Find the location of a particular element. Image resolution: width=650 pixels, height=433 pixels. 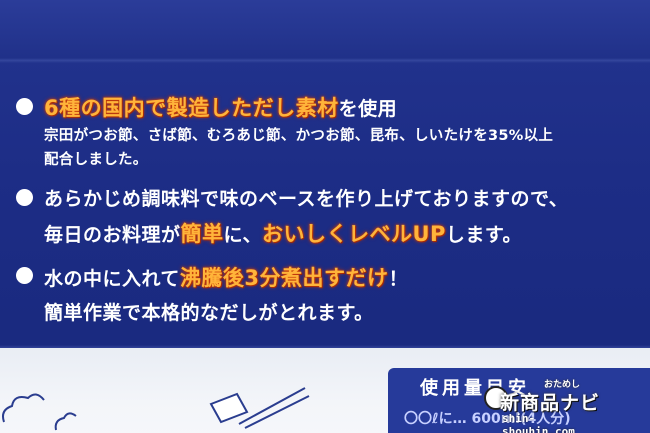

feature-3-line2: 簡単作業で本格的なだしがとれます。 is located at coordinates (209, 313).